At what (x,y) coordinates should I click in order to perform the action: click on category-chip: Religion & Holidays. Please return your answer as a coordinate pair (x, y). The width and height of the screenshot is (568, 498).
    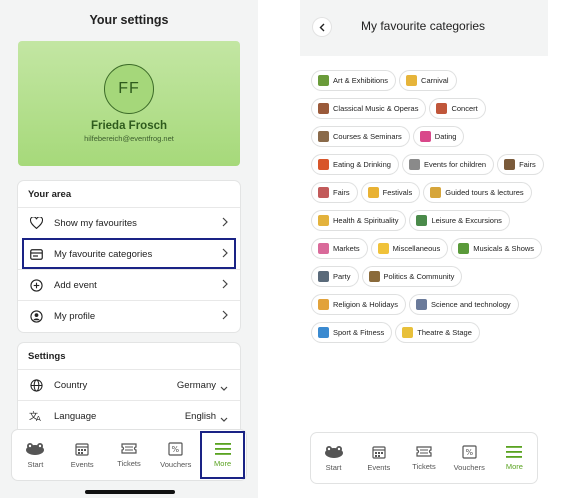
    Looking at the image, I should click on (359, 304).